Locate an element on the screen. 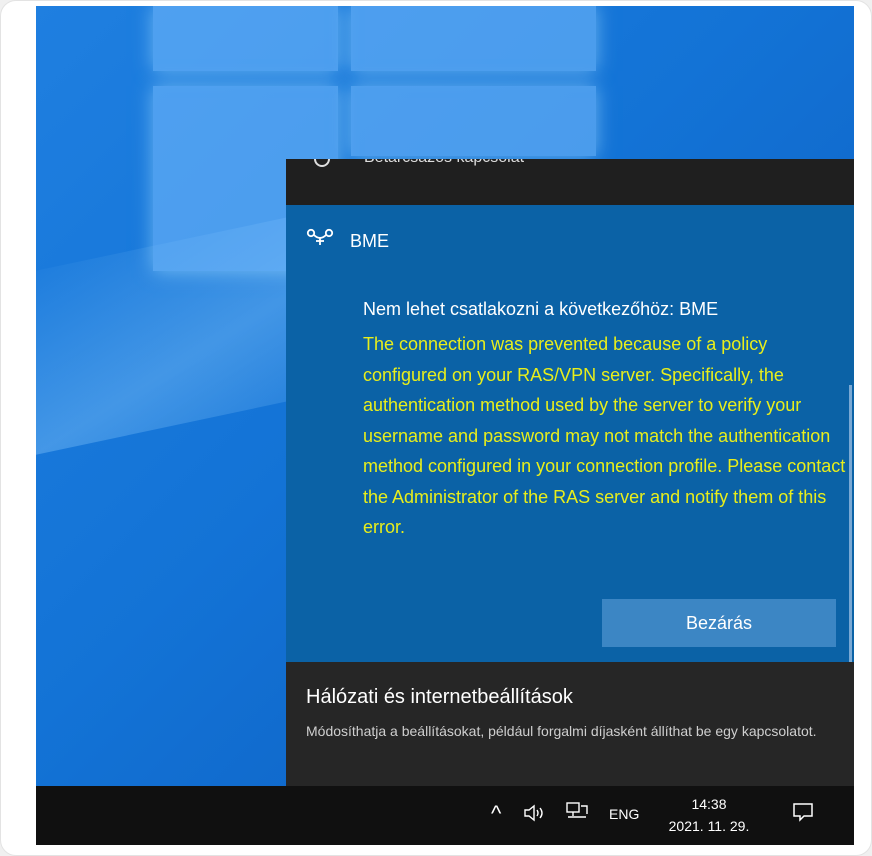 The height and width of the screenshot is (856, 872). scrollbar is located at coordinates (850, 532).